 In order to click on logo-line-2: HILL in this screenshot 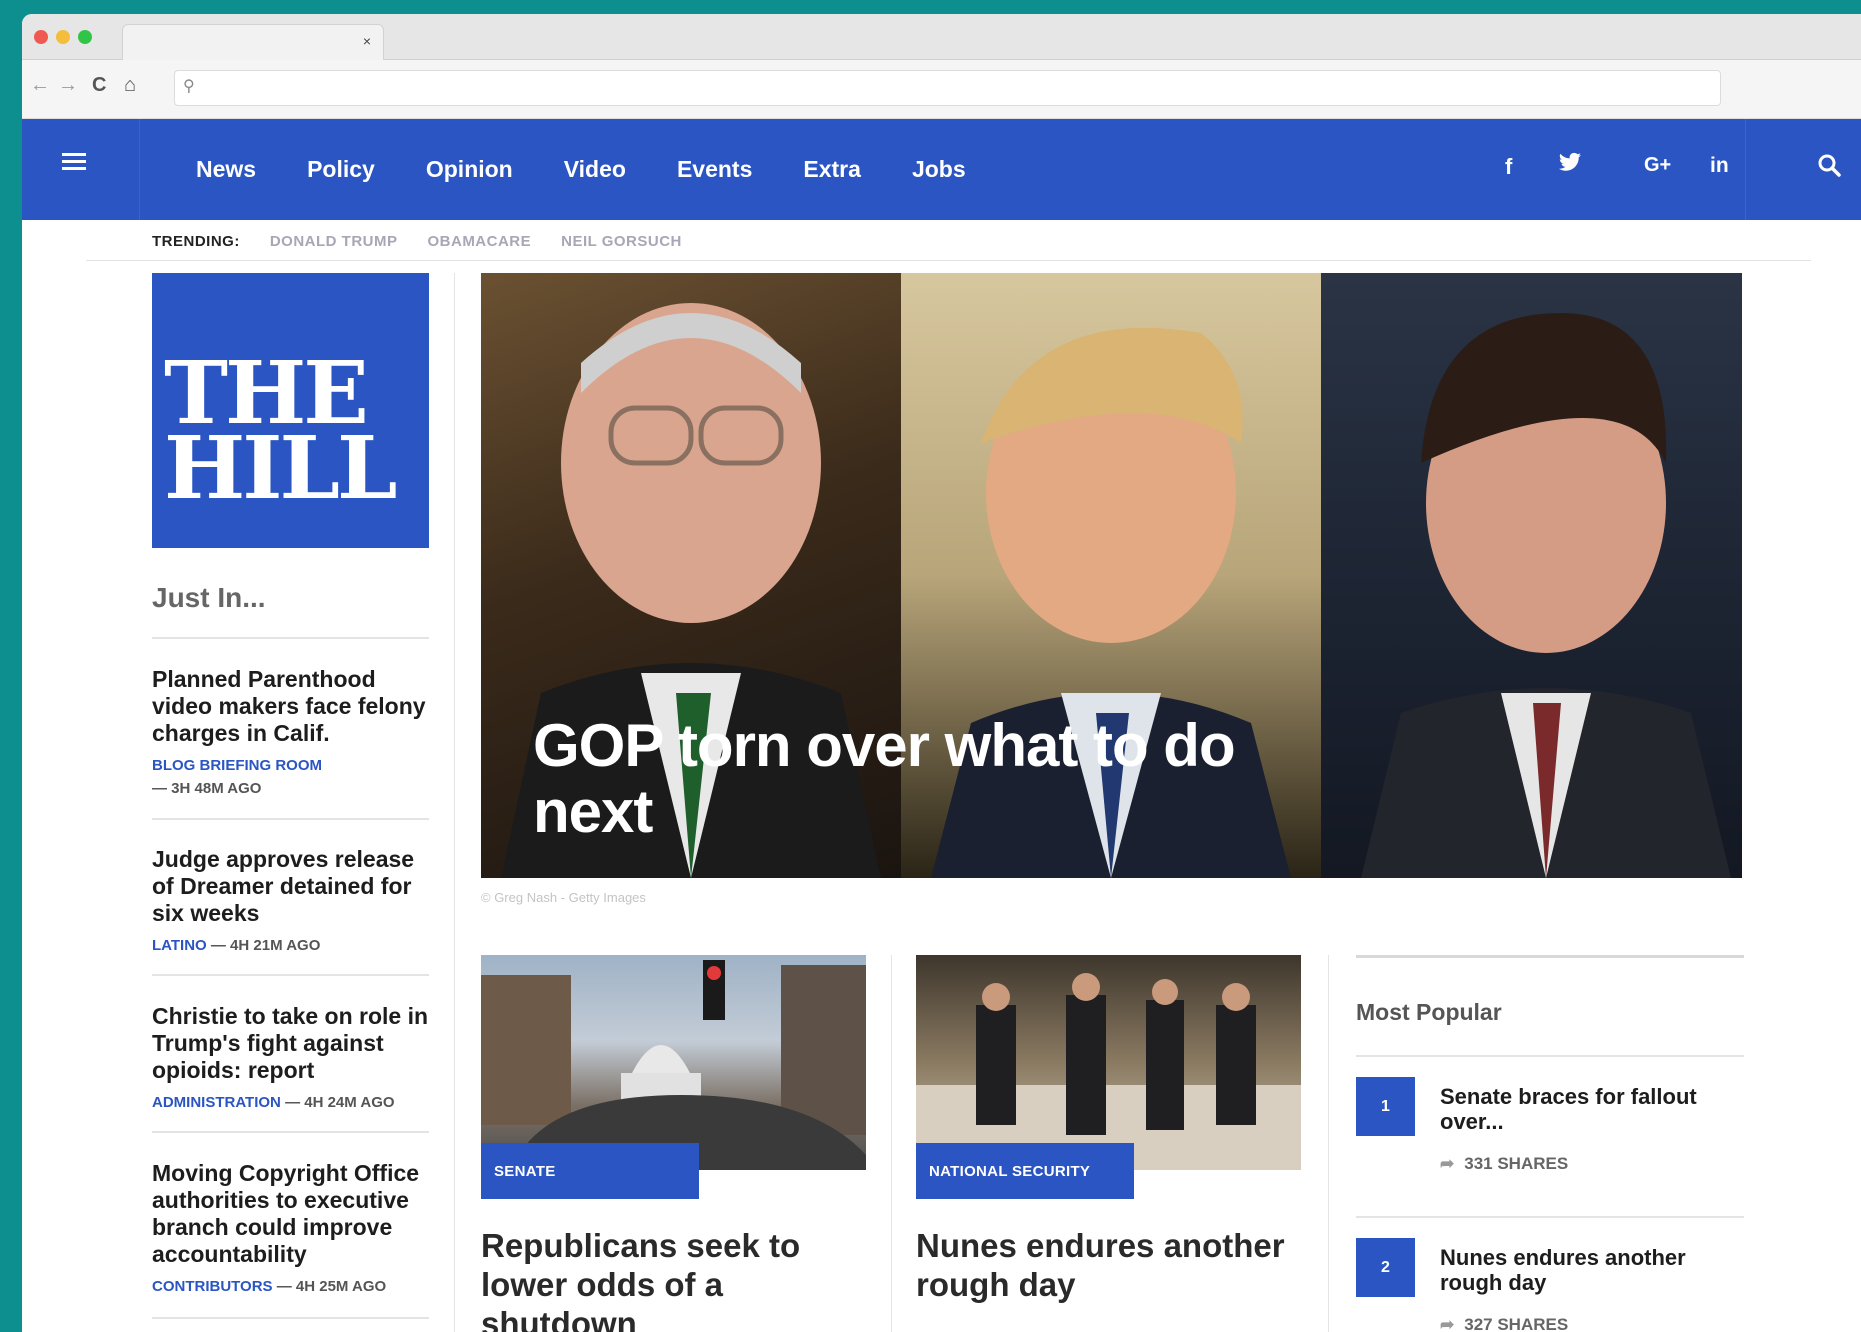, I will do `click(280, 468)`.